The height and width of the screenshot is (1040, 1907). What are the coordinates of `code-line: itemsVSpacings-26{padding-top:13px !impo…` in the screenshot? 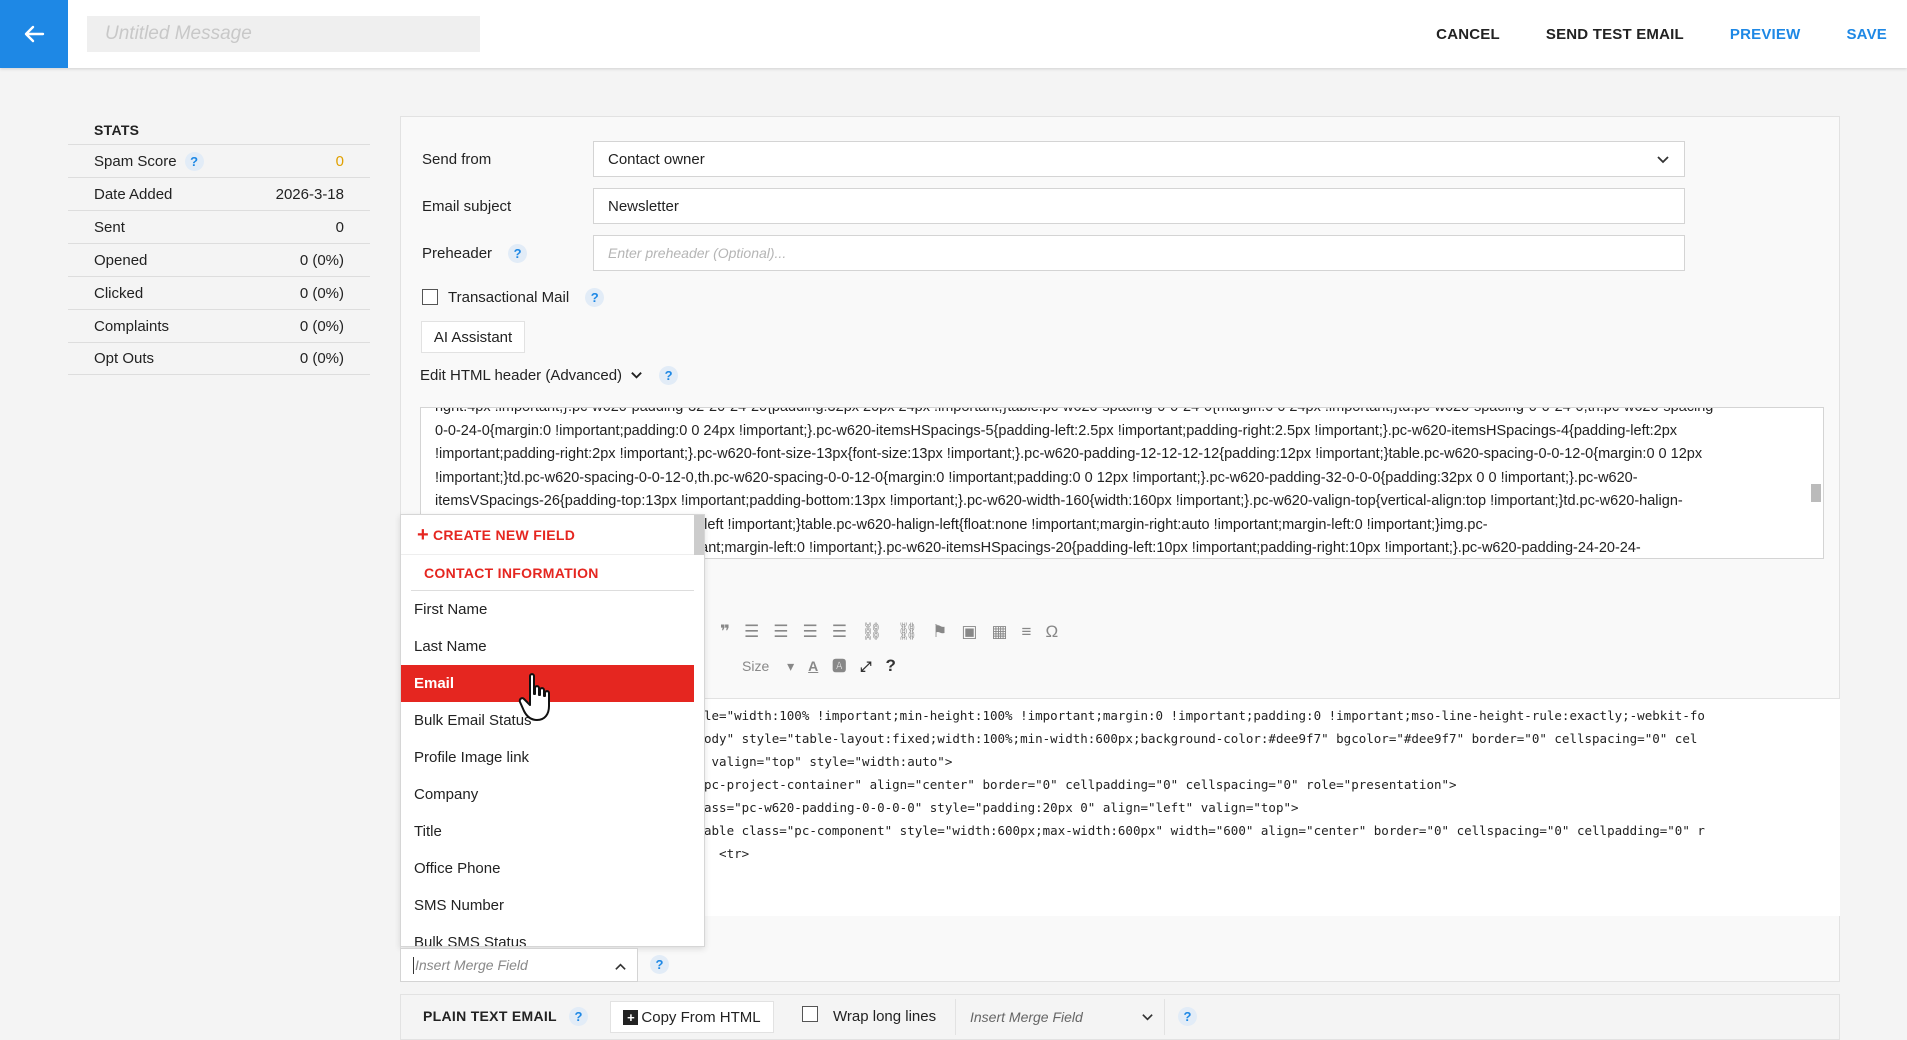 It's located at (1059, 501).